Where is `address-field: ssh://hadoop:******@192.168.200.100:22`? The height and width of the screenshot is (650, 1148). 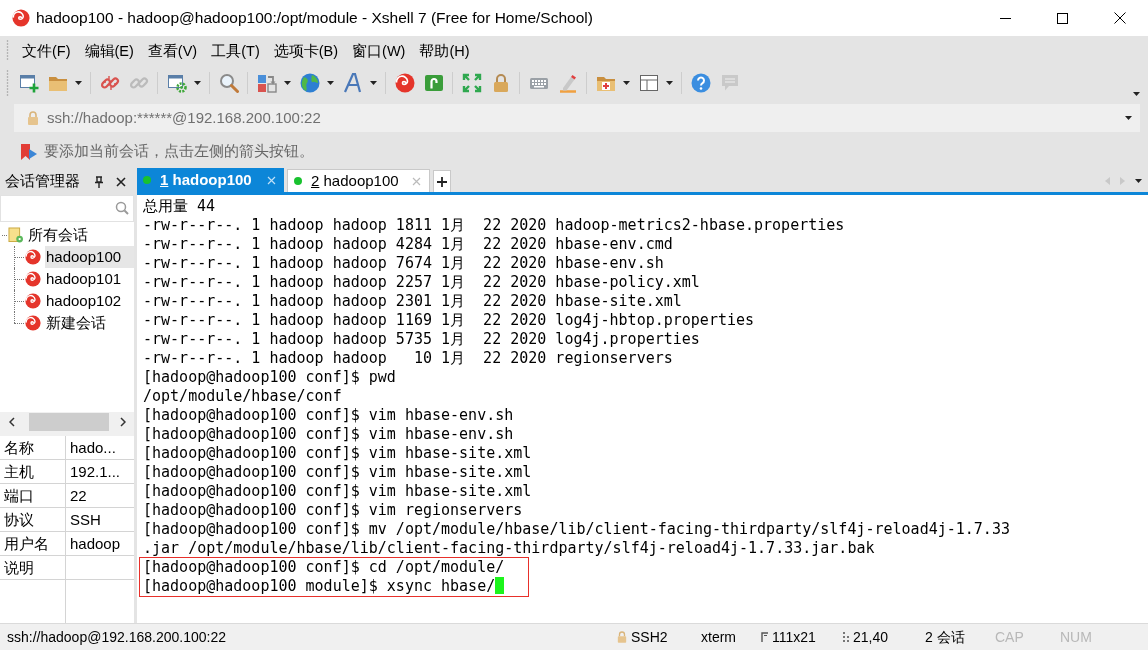
address-field: ssh://hadoop:******@192.168.200.100:22 is located at coordinates (577, 118).